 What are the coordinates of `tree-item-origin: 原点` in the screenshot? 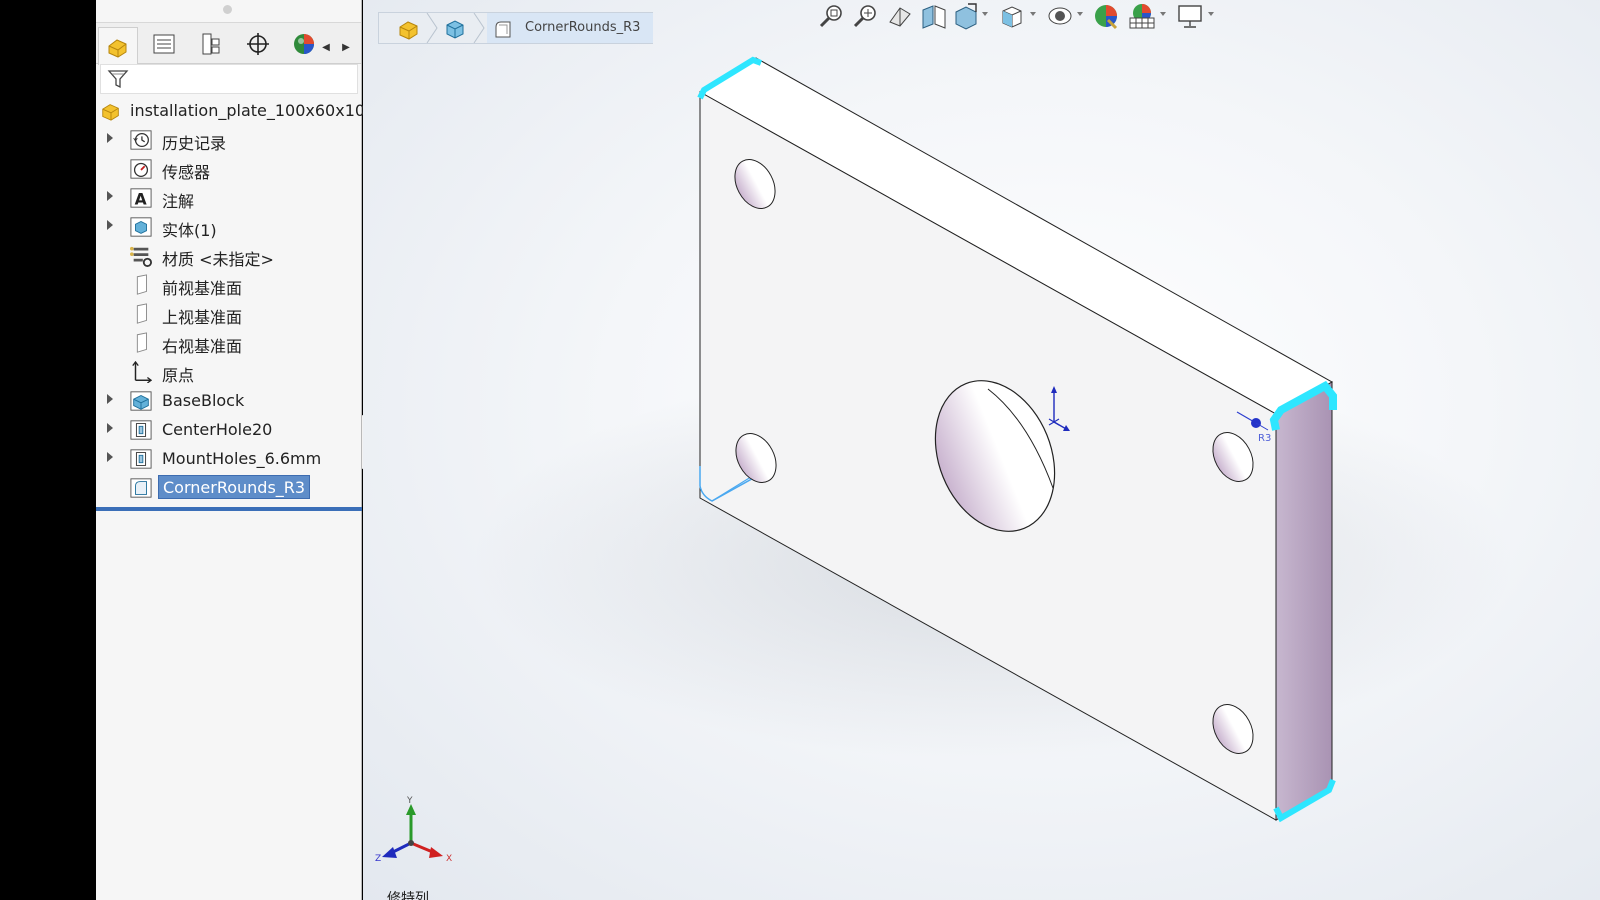 It's located at (229, 371).